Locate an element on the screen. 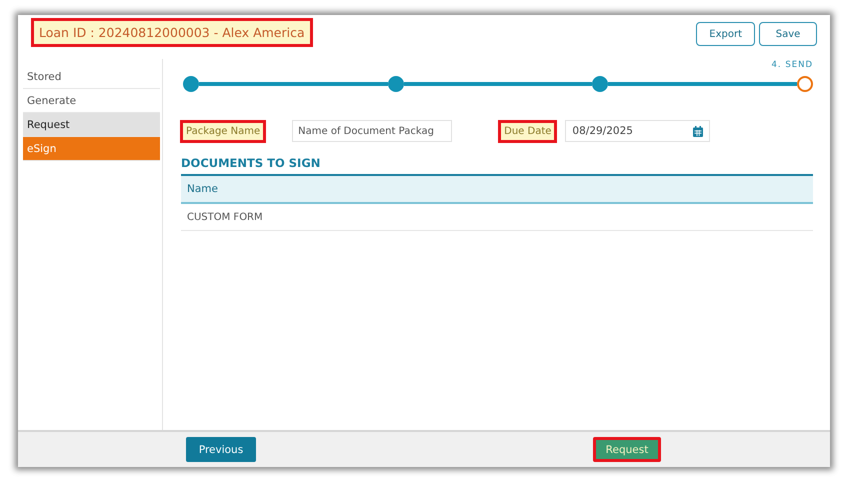 Image resolution: width=849 pixels, height=482 pixels. date-field: 08/29/2025 is located at coordinates (637, 131).